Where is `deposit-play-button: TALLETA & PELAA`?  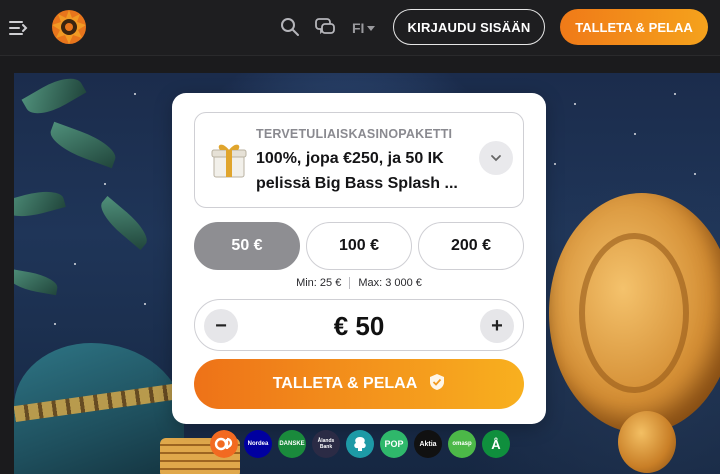
deposit-play-button: TALLETA & PELAA is located at coordinates (359, 384).